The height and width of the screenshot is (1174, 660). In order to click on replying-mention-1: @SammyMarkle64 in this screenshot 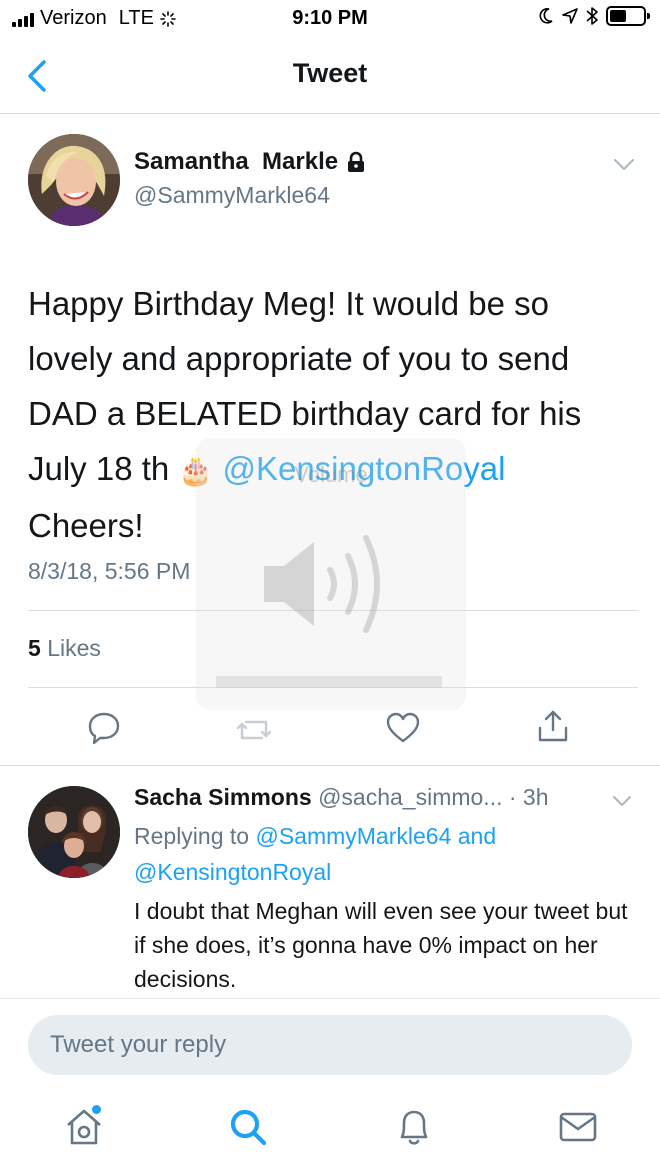, I will do `click(353, 836)`.